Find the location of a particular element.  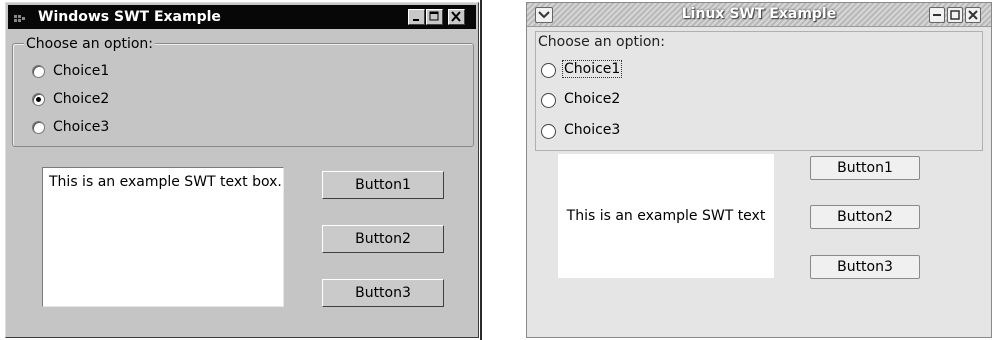

divider is located at coordinates (481, 170).